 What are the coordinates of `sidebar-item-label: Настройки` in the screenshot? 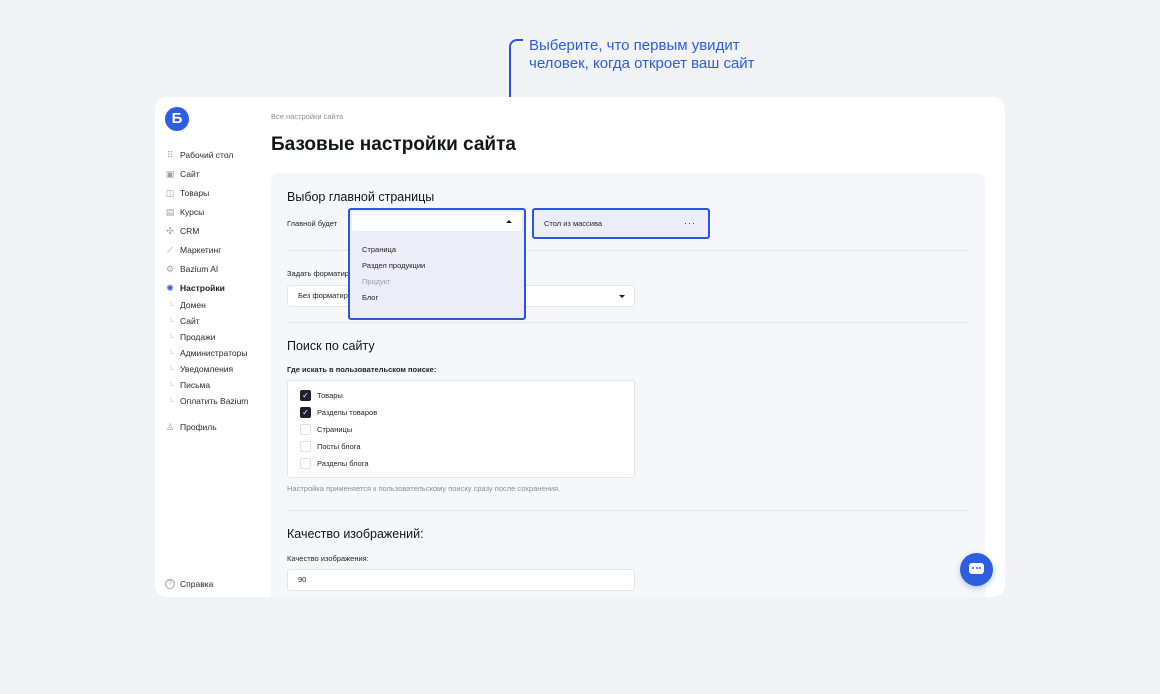 It's located at (202, 287).